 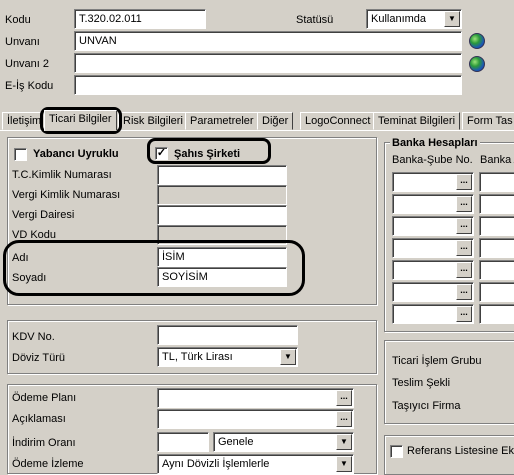 I want to click on vdkod-label: VD Kodu, so click(x=34, y=235).